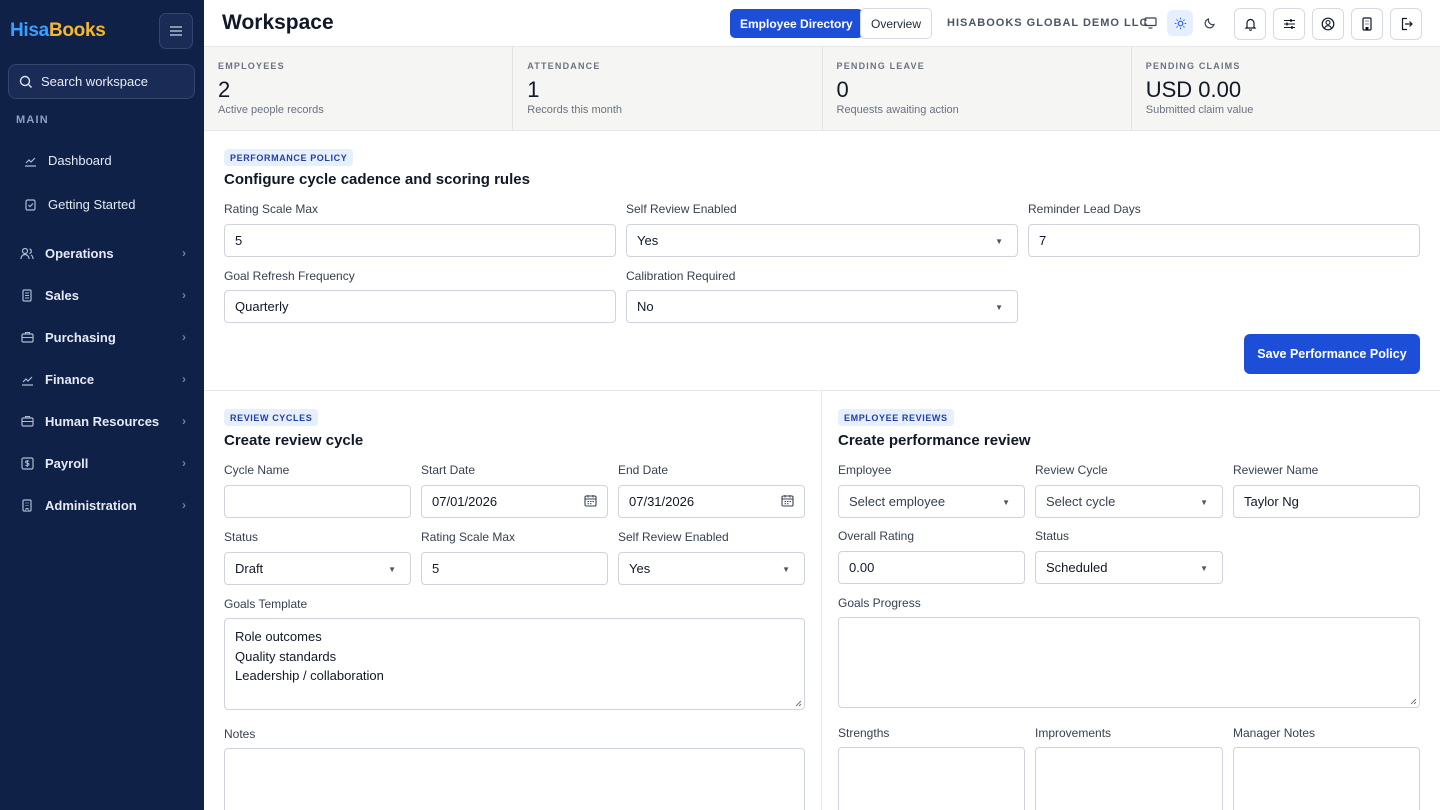  I want to click on notes-textarea, so click(514, 779).